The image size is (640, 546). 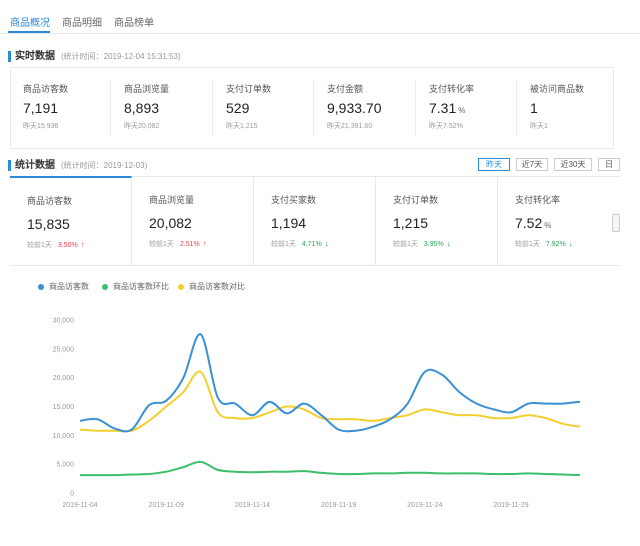 What do you see at coordinates (178, 243) in the screenshot?
I see `metric-compare: 较前1天 2.51% ↑` at bounding box center [178, 243].